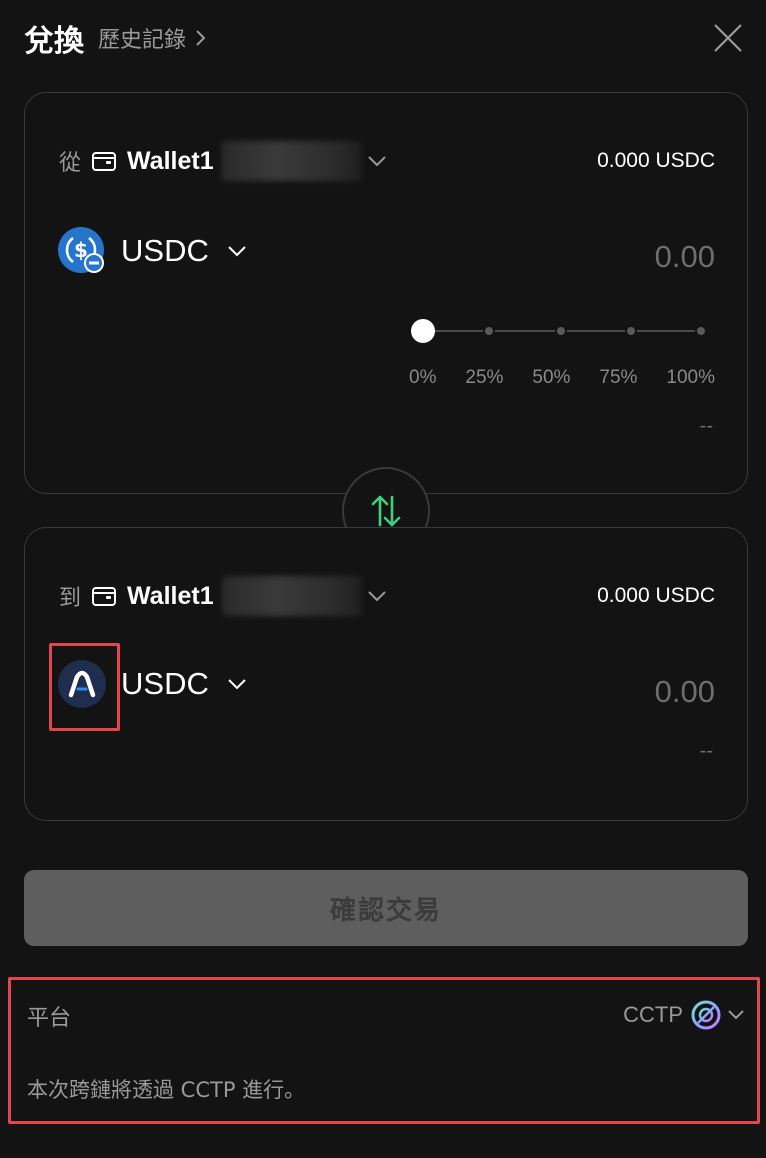  Describe the element at coordinates (484, 379) in the screenshot. I see `percent-option: 25%` at that location.